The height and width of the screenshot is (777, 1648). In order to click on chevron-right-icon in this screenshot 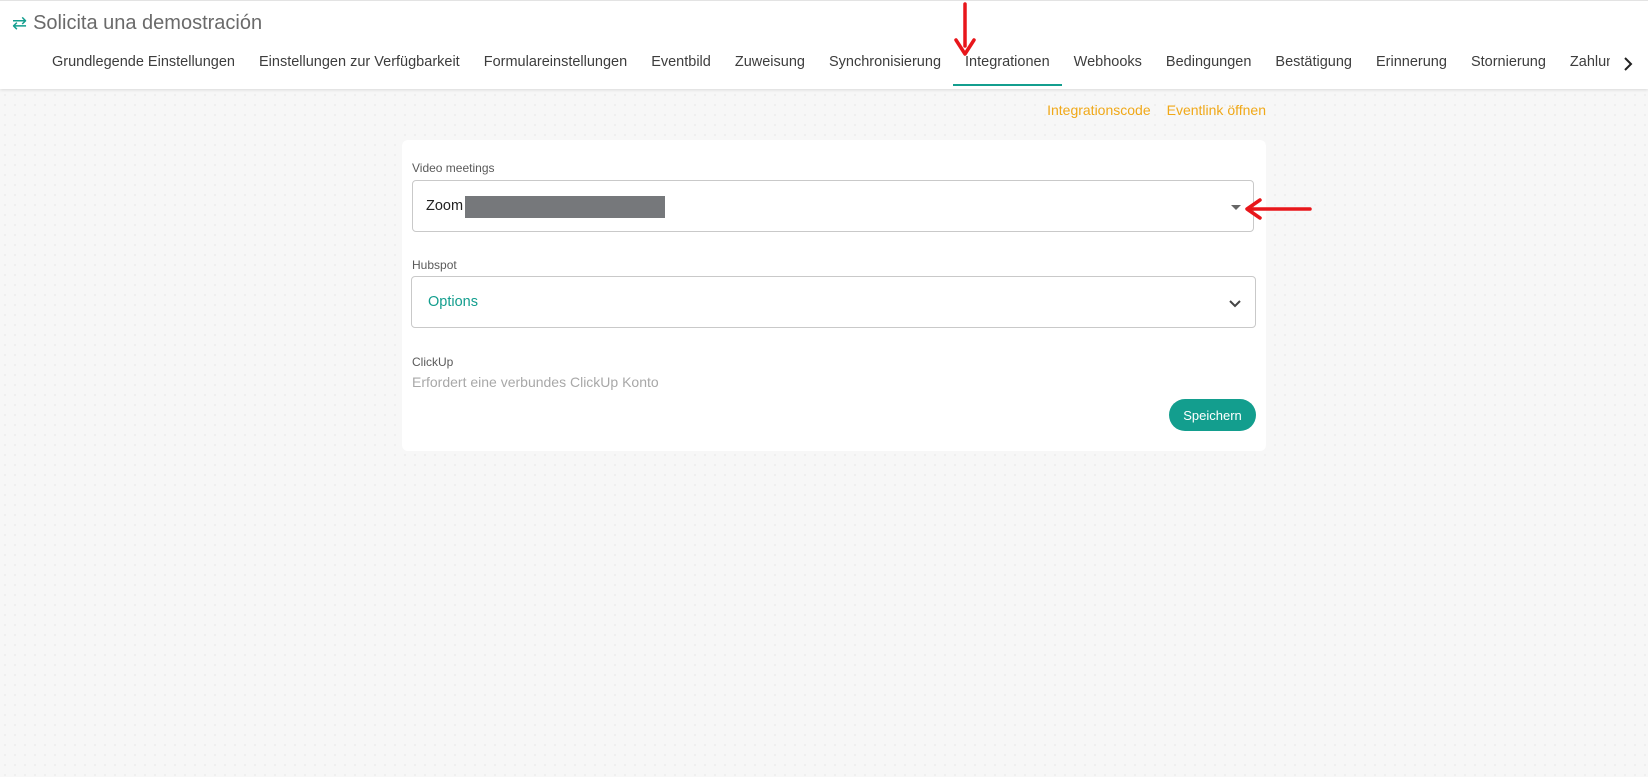, I will do `click(1628, 64)`.